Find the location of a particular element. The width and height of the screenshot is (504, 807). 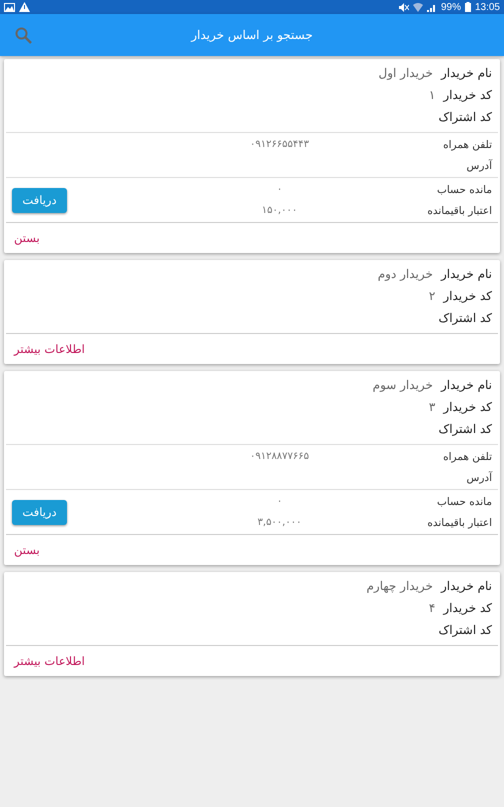

customer-code: ۳ is located at coordinates (432, 407).